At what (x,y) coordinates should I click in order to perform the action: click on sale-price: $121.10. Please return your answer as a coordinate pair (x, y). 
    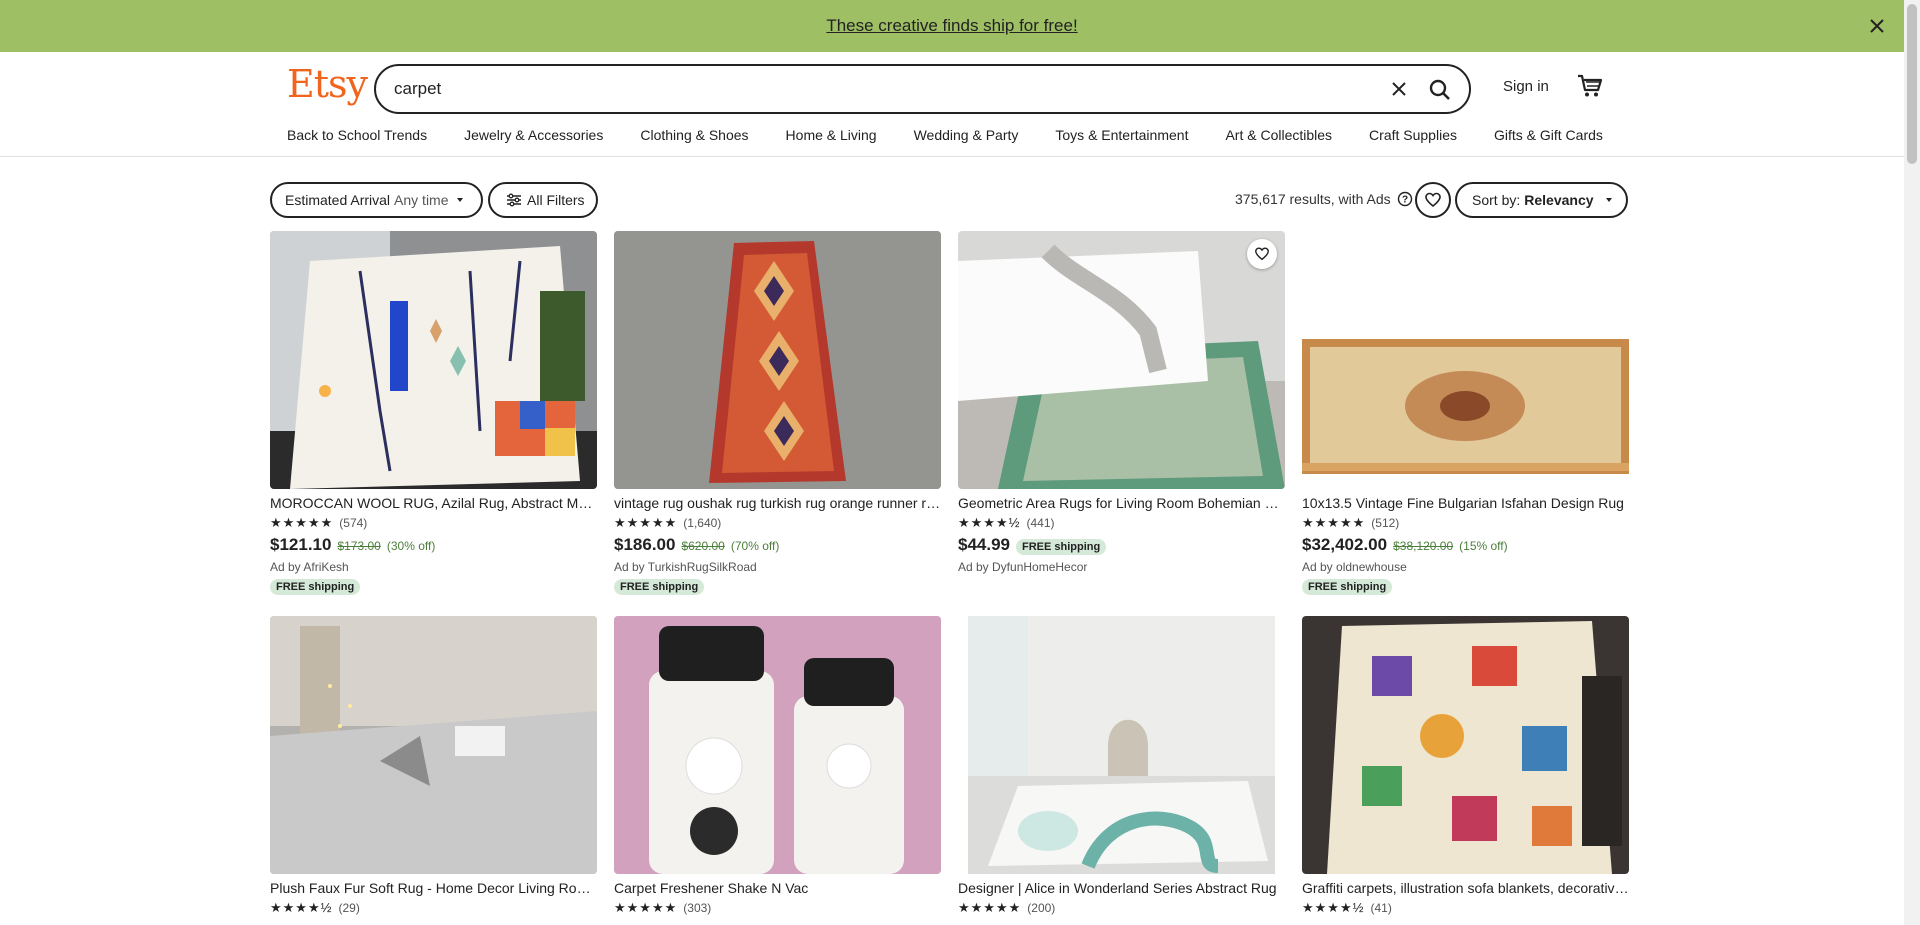
    Looking at the image, I should click on (301, 544).